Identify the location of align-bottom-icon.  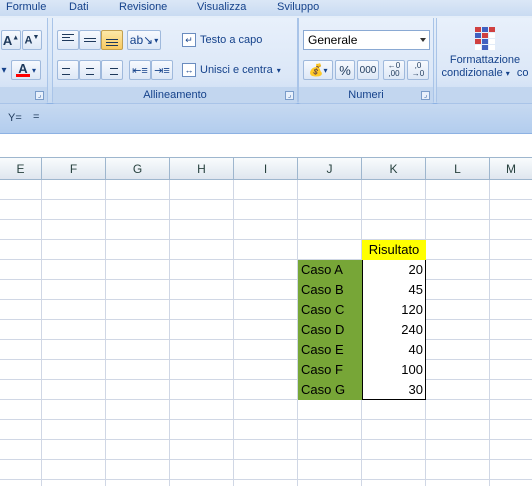
(112, 40).